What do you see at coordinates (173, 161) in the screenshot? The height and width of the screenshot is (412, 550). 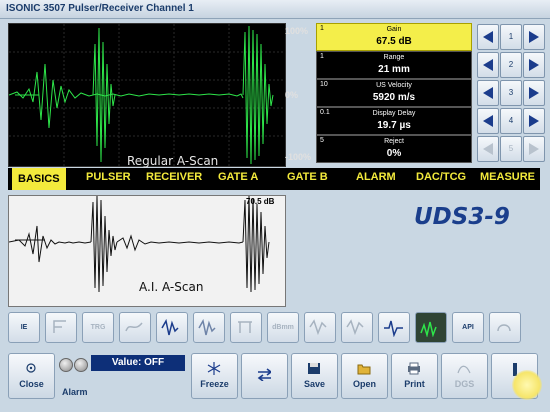 I see `scope-caption: Regular A-Scan` at bounding box center [173, 161].